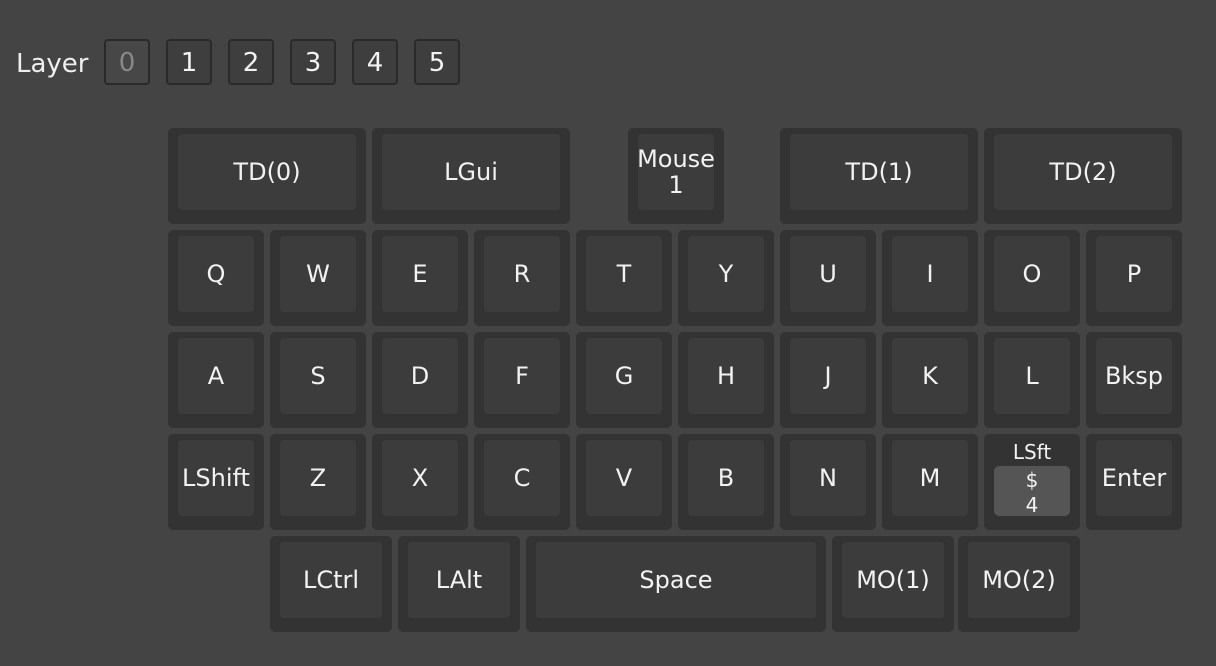 This screenshot has height=666, width=1216. I want to click on key-mouse1: Mouse 1, so click(676, 176).